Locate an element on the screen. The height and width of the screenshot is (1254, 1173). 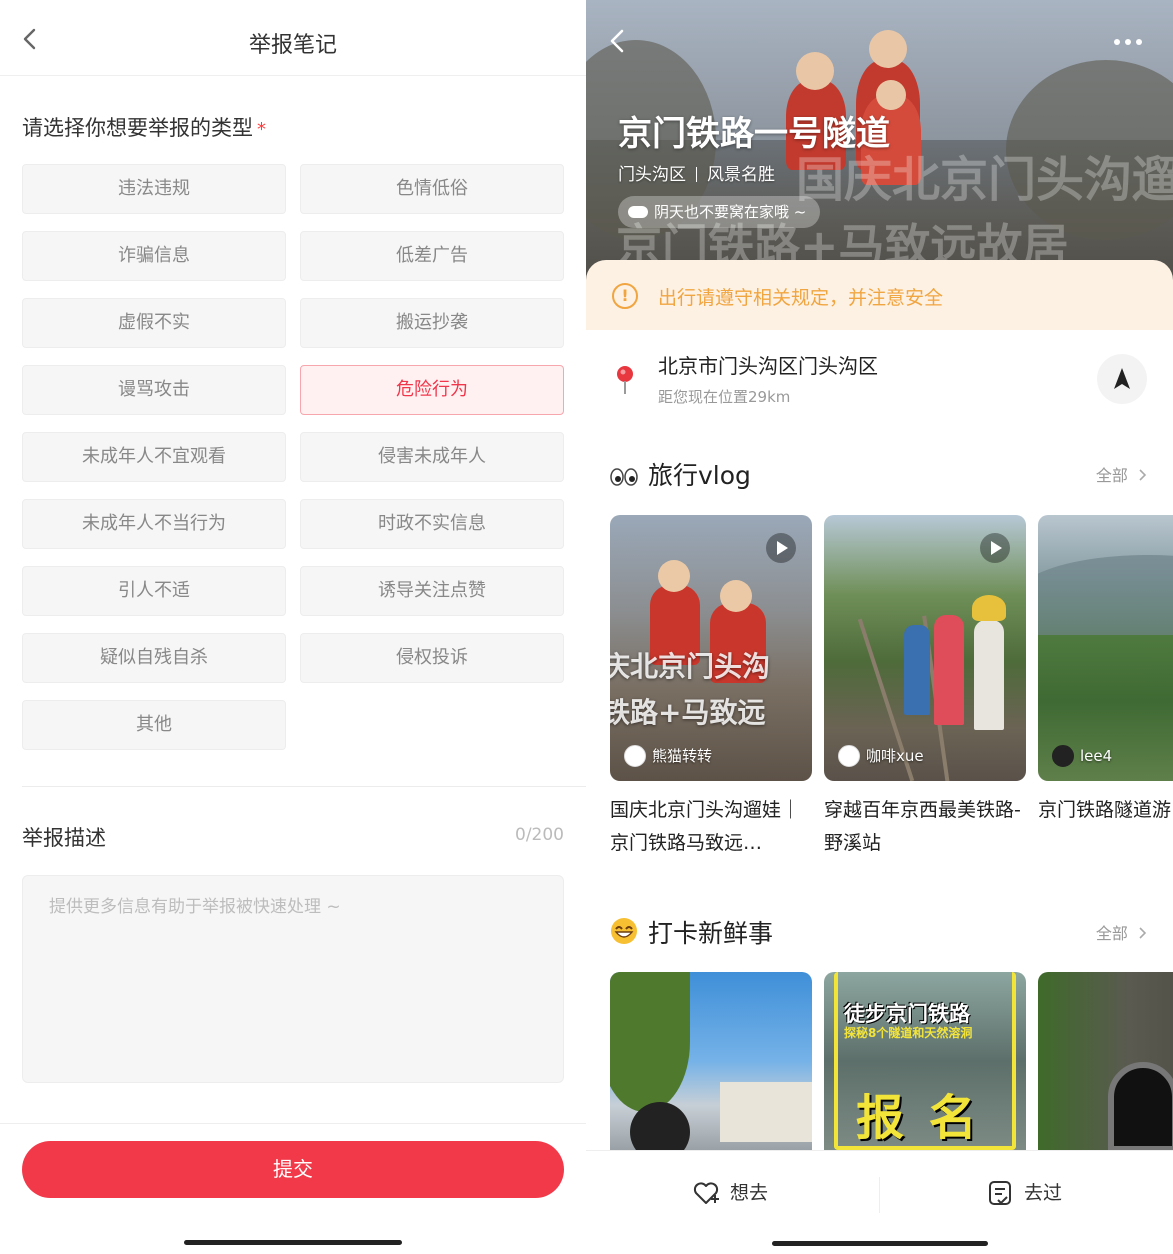
description-char-count: 0/200 is located at coordinates (539, 835).